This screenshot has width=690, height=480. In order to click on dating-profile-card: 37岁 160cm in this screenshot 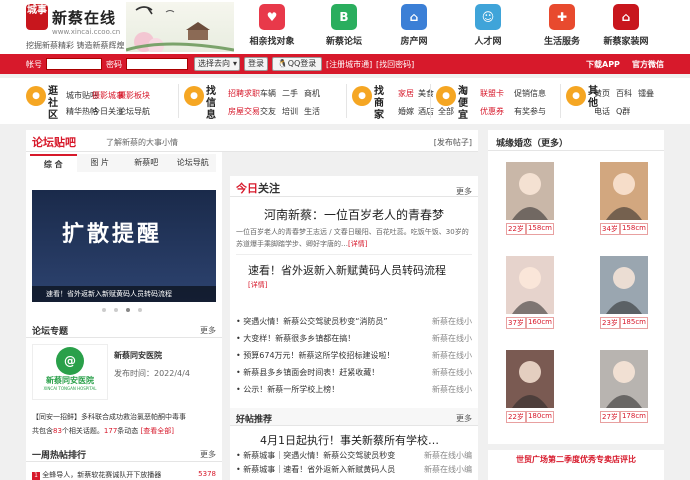, I will do `click(530, 293)`.